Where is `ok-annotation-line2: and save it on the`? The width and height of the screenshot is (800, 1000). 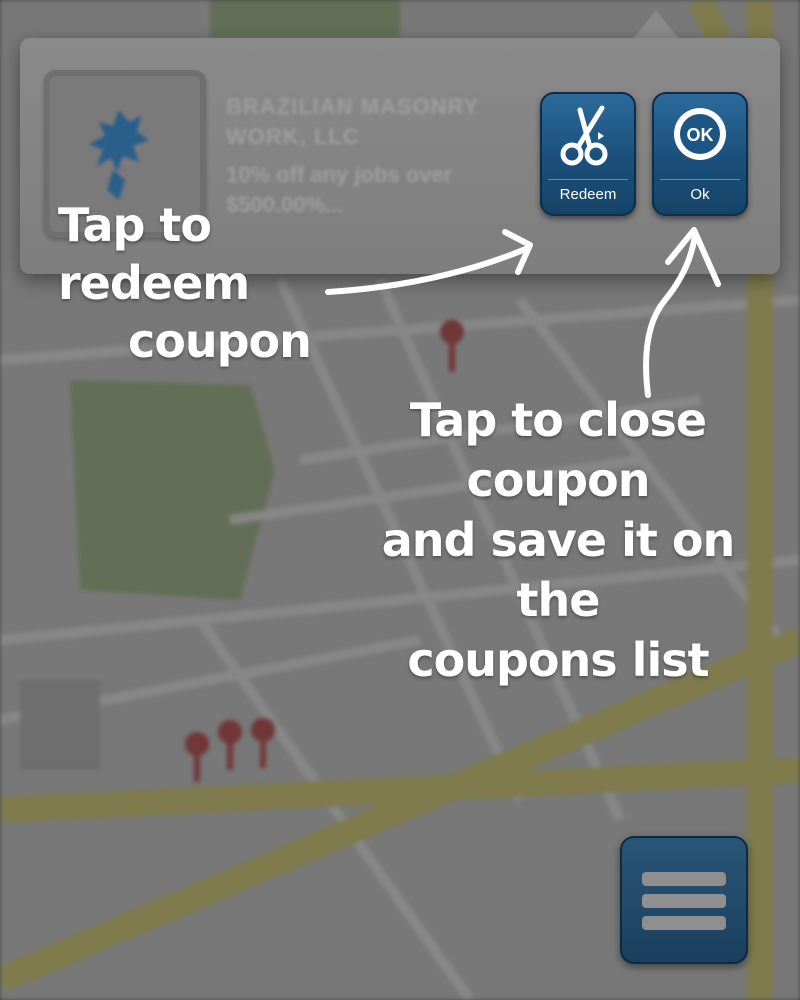 ok-annotation-line2: and save it on the is located at coordinates (558, 570).